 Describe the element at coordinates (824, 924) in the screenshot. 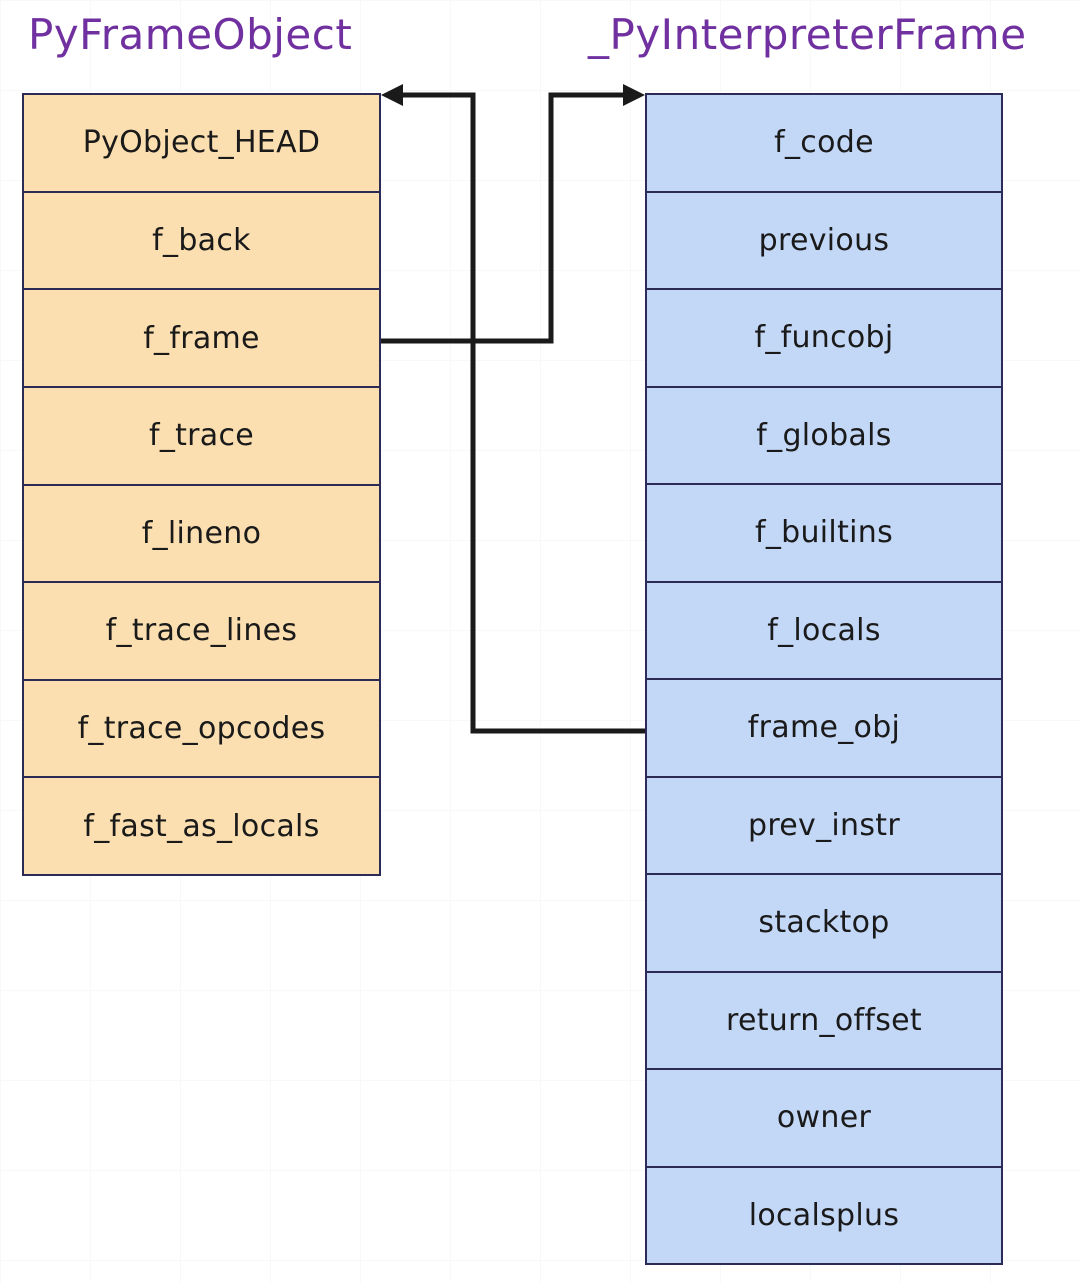

I see `field-row: stacktop` at that location.